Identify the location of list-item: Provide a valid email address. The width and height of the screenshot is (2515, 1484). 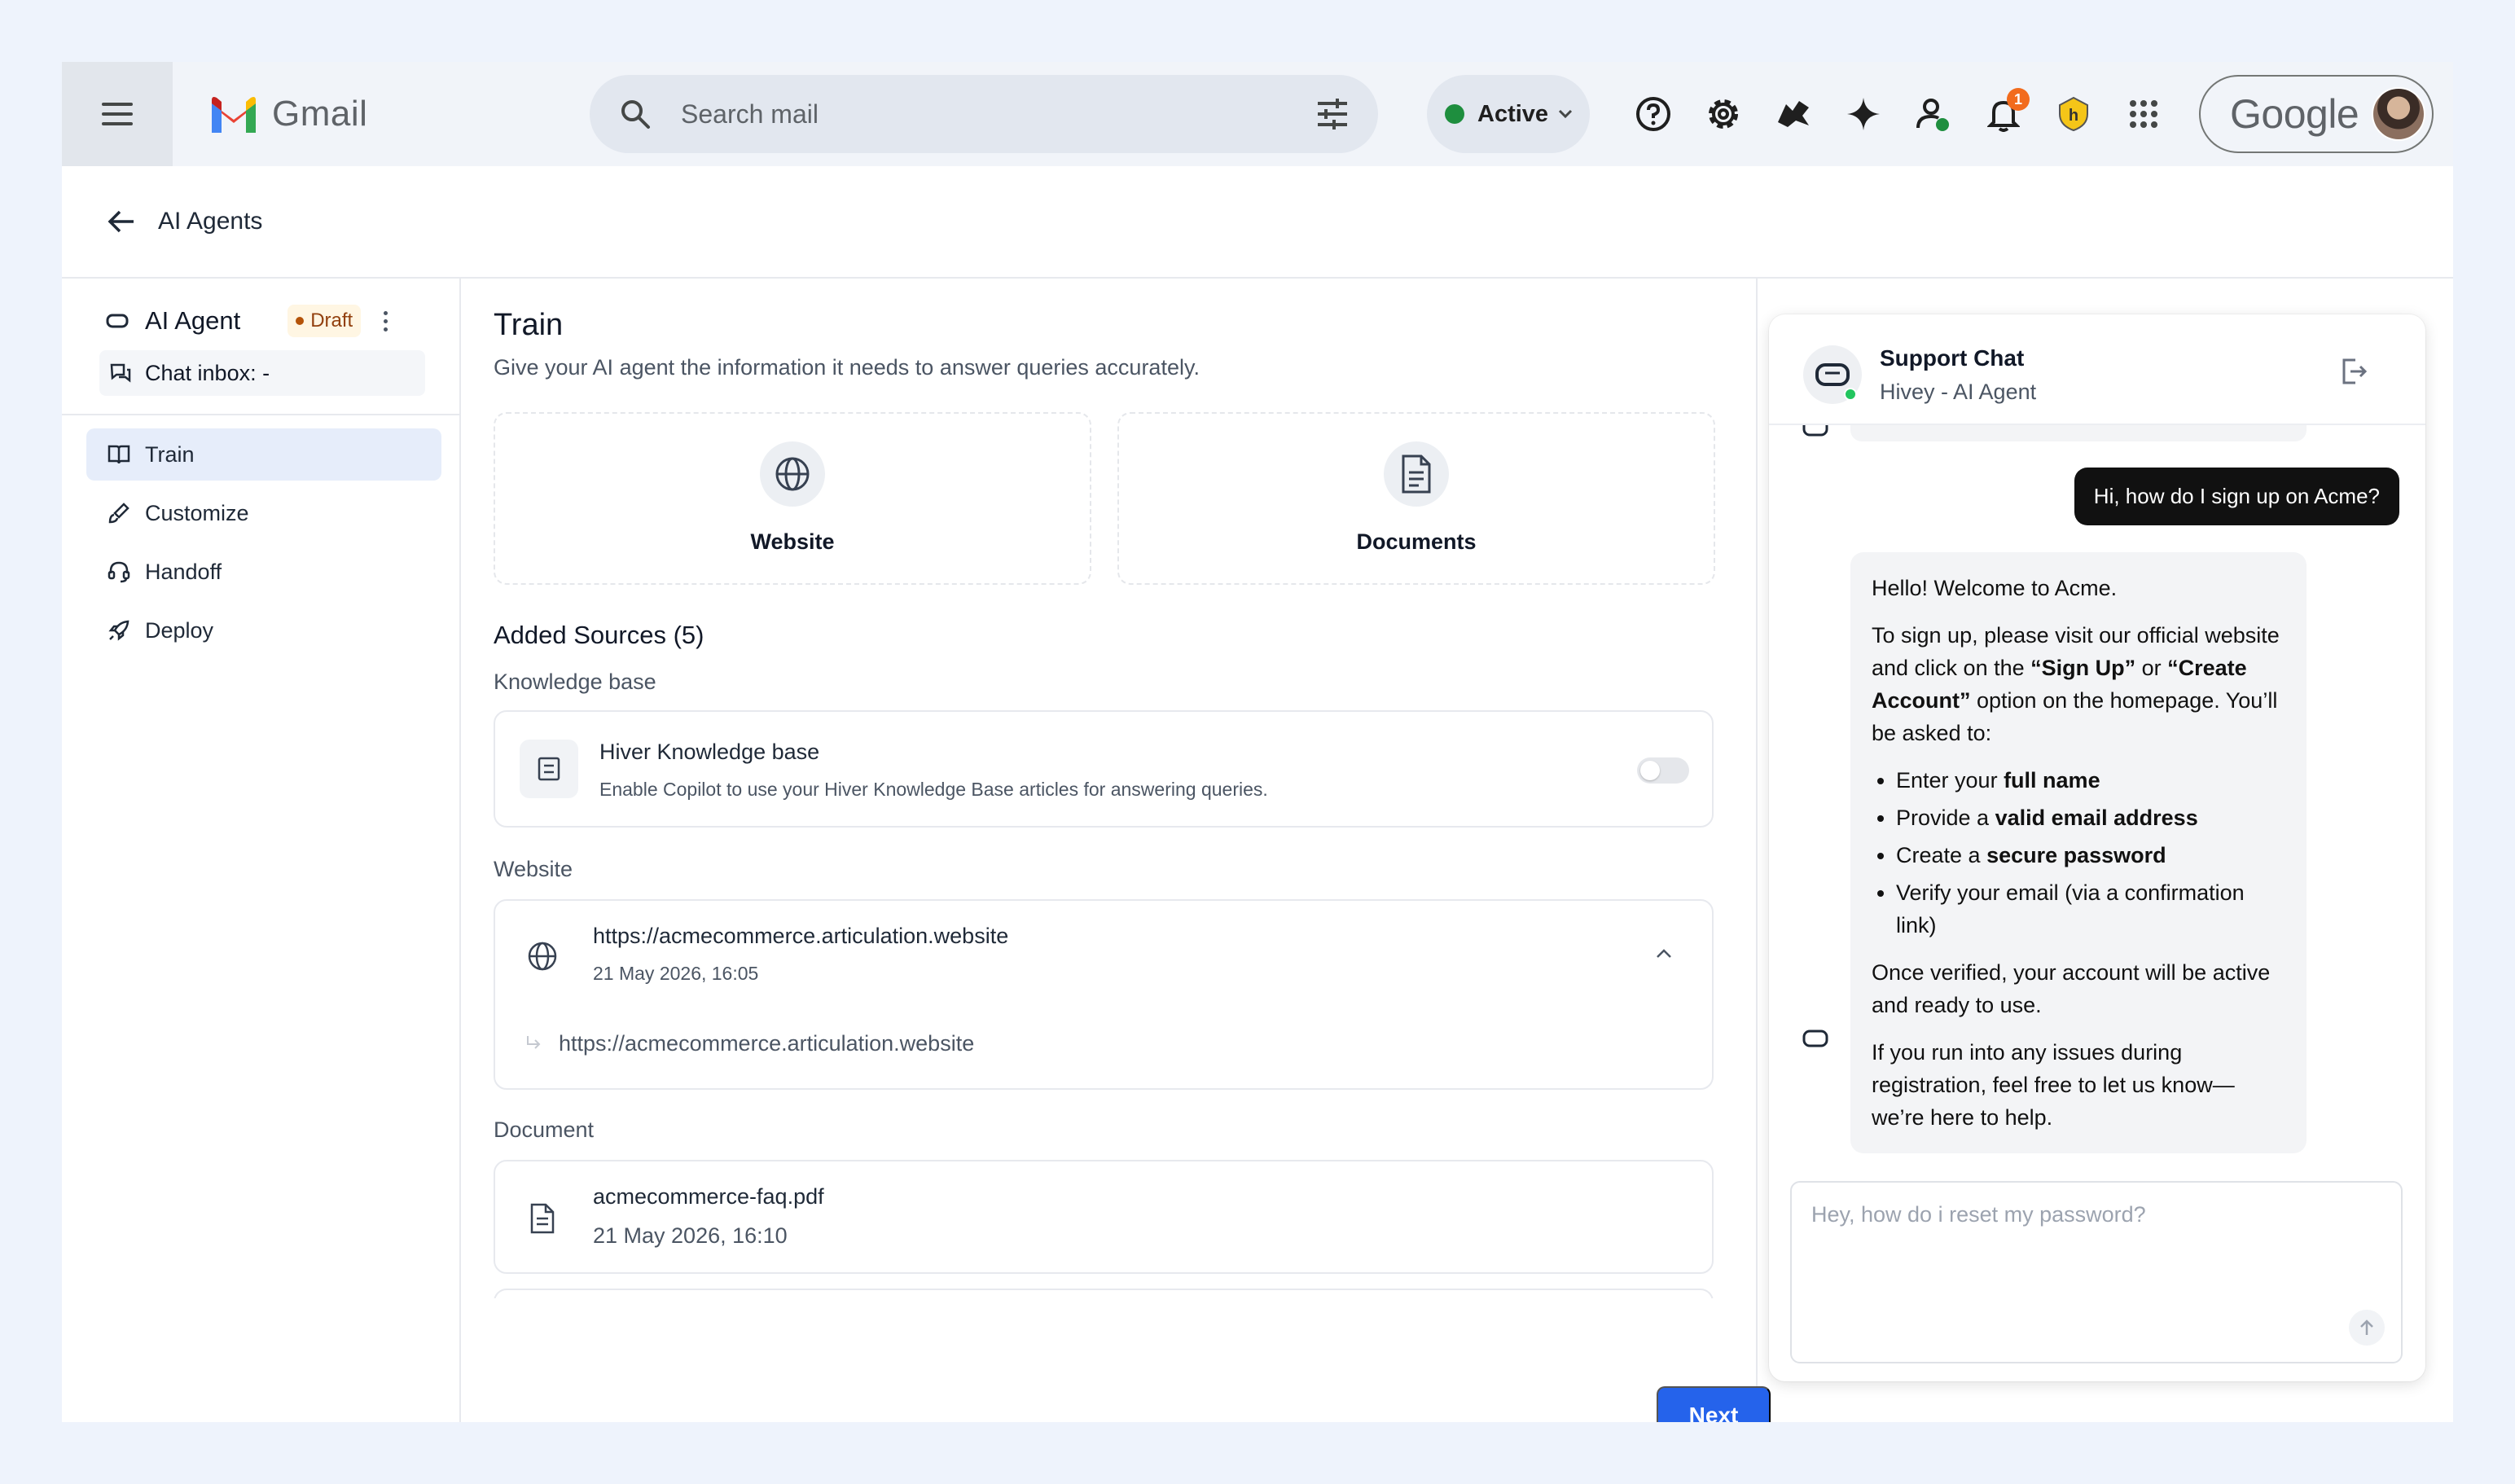
(2091, 817).